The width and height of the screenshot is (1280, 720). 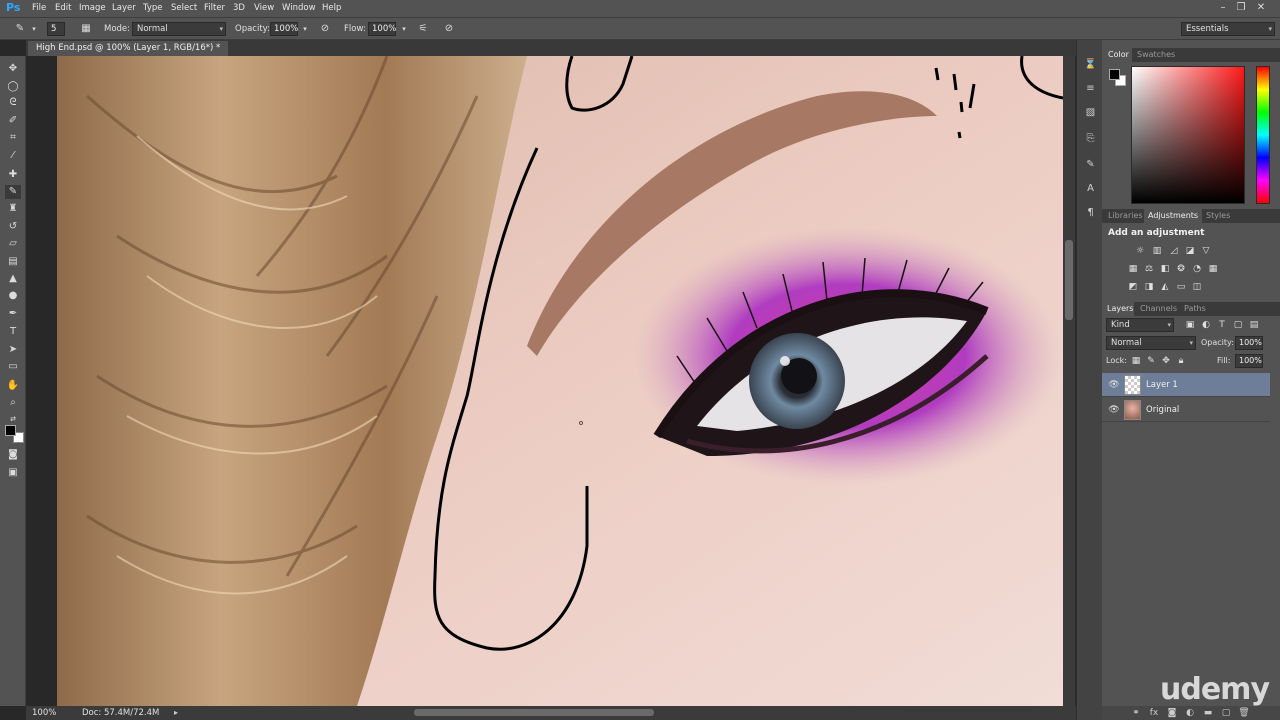 What do you see at coordinates (10, 430) in the screenshot?
I see `foreground-color-swatch` at bounding box center [10, 430].